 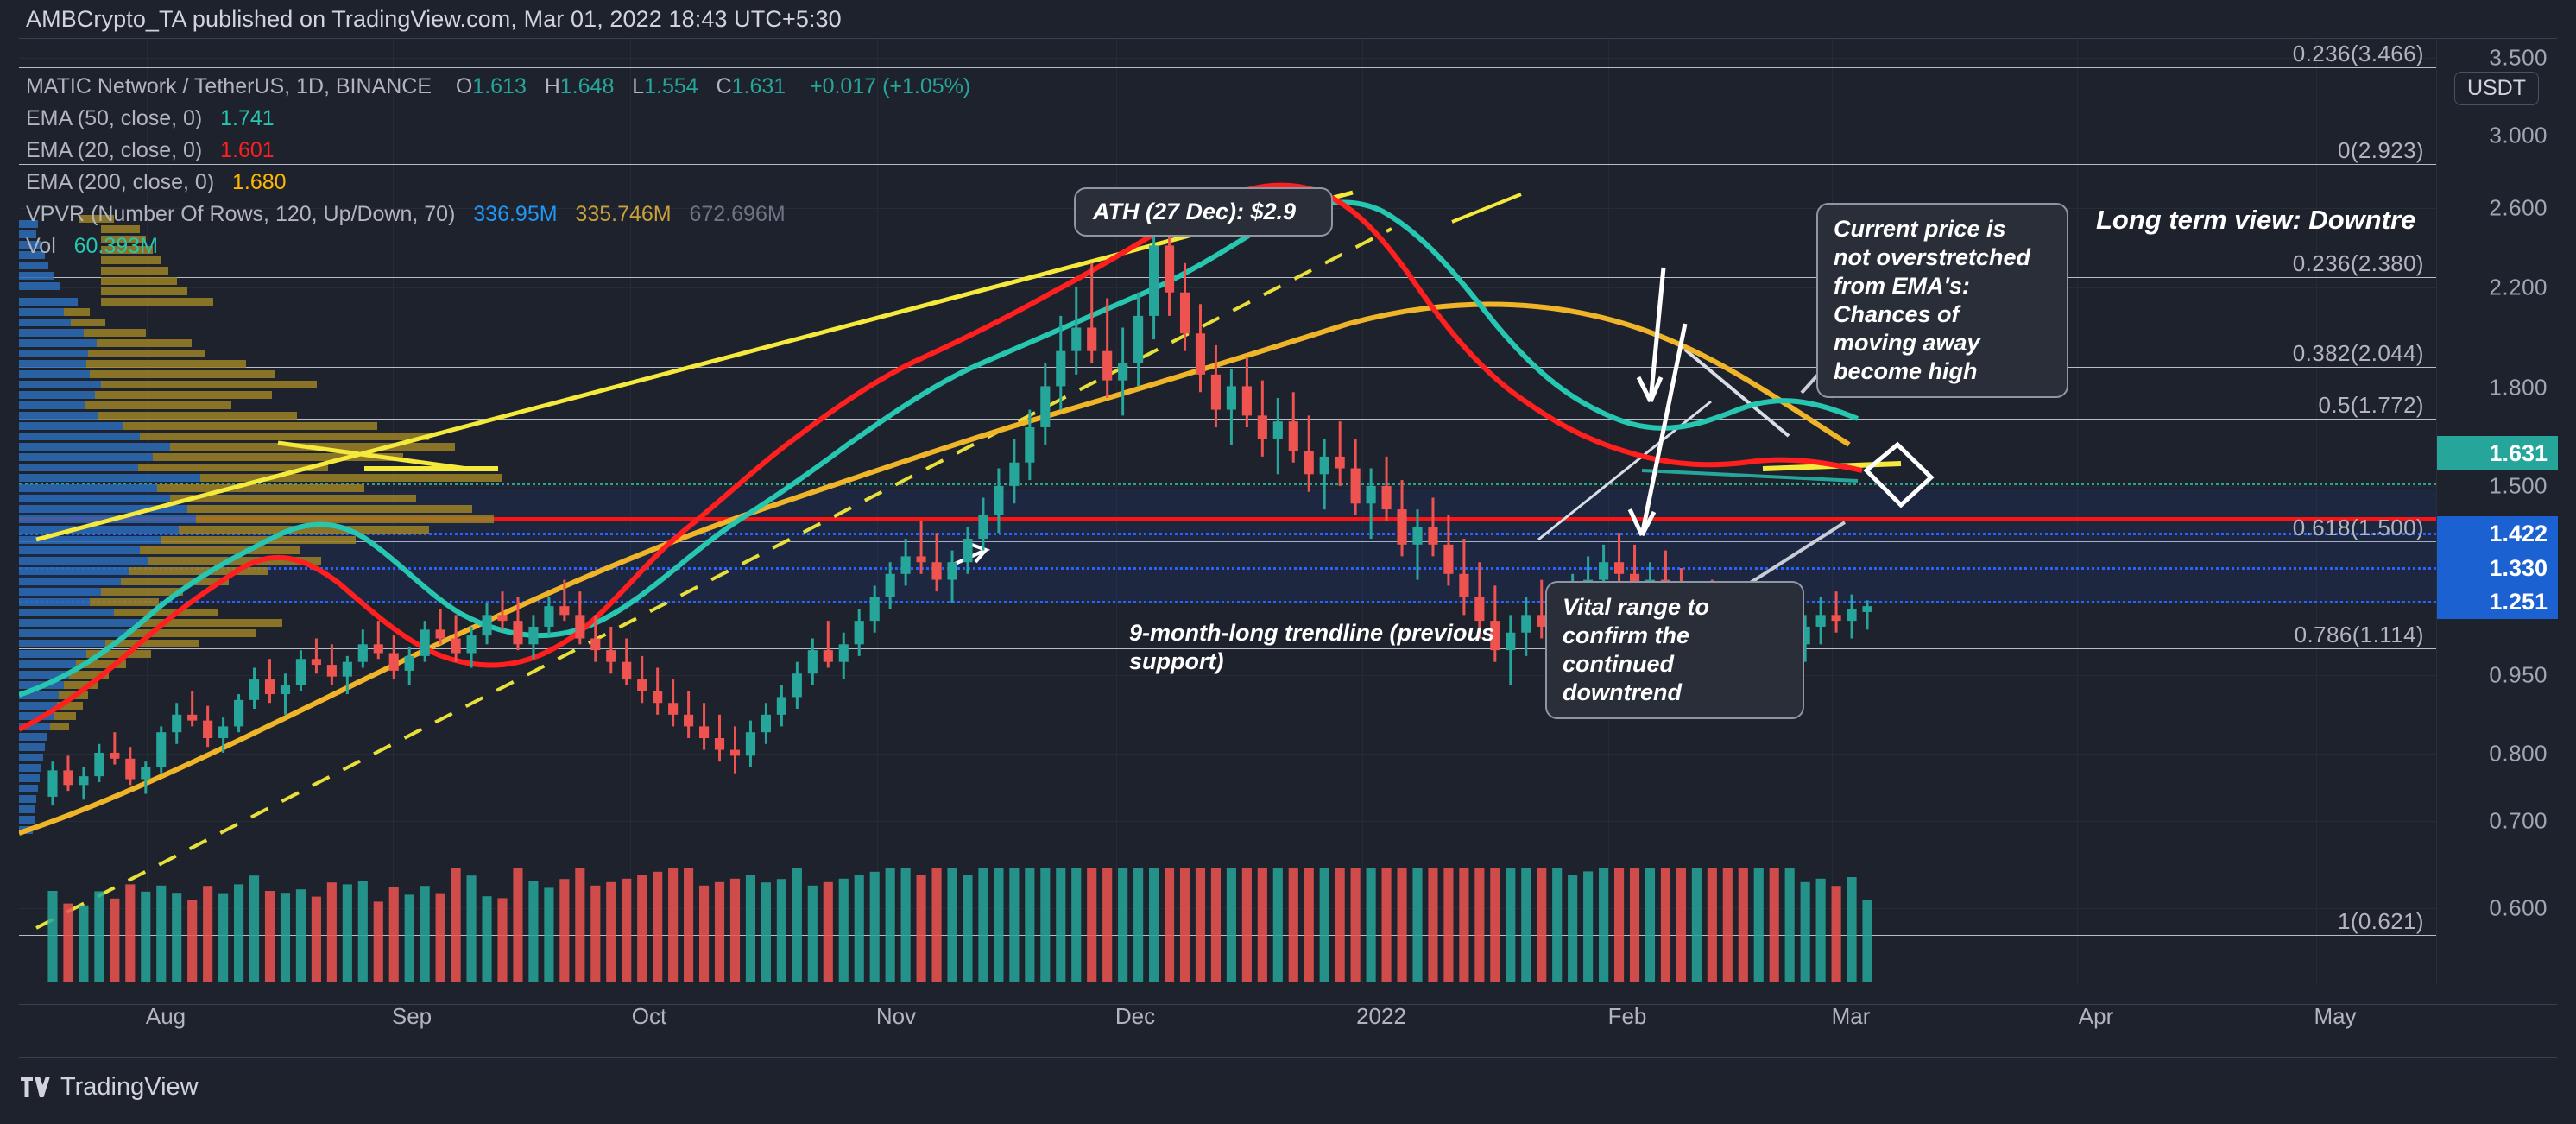 What do you see at coordinates (1288, 1021) in the screenshot?
I see `time-axis: Aug Sep Oct Nov Dec 2022 Feb Mar Apr May` at bounding box center [1288, 1021].